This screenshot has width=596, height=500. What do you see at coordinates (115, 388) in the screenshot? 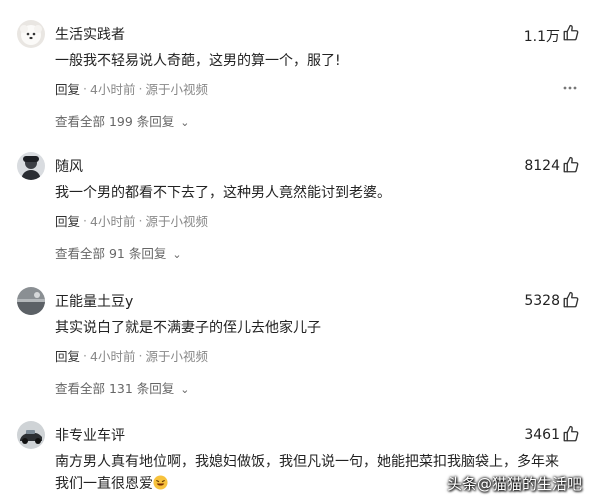
I see `view-replies-label: 查看全部 131 条回复` at bounding box center [115, 388].